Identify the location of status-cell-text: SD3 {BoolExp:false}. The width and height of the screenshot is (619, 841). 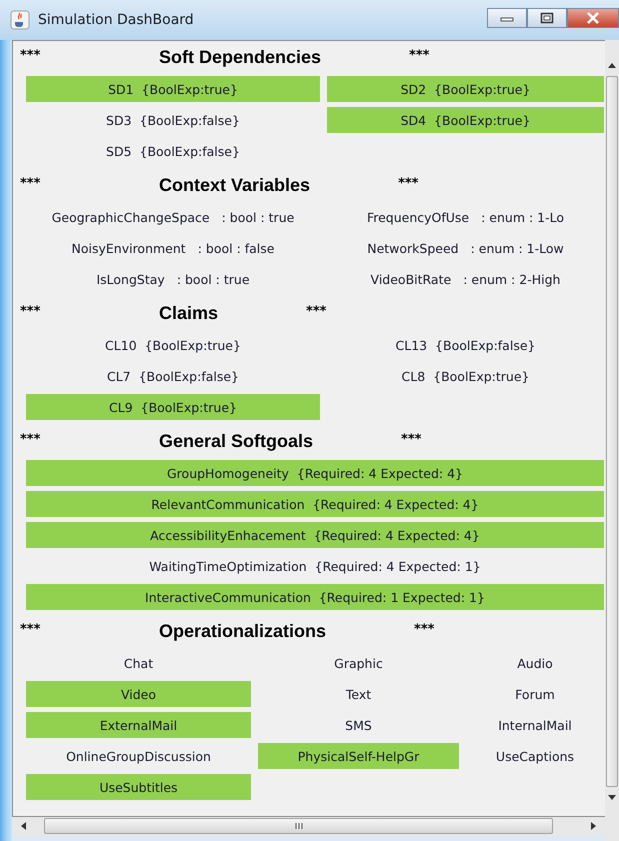
(173, 121).